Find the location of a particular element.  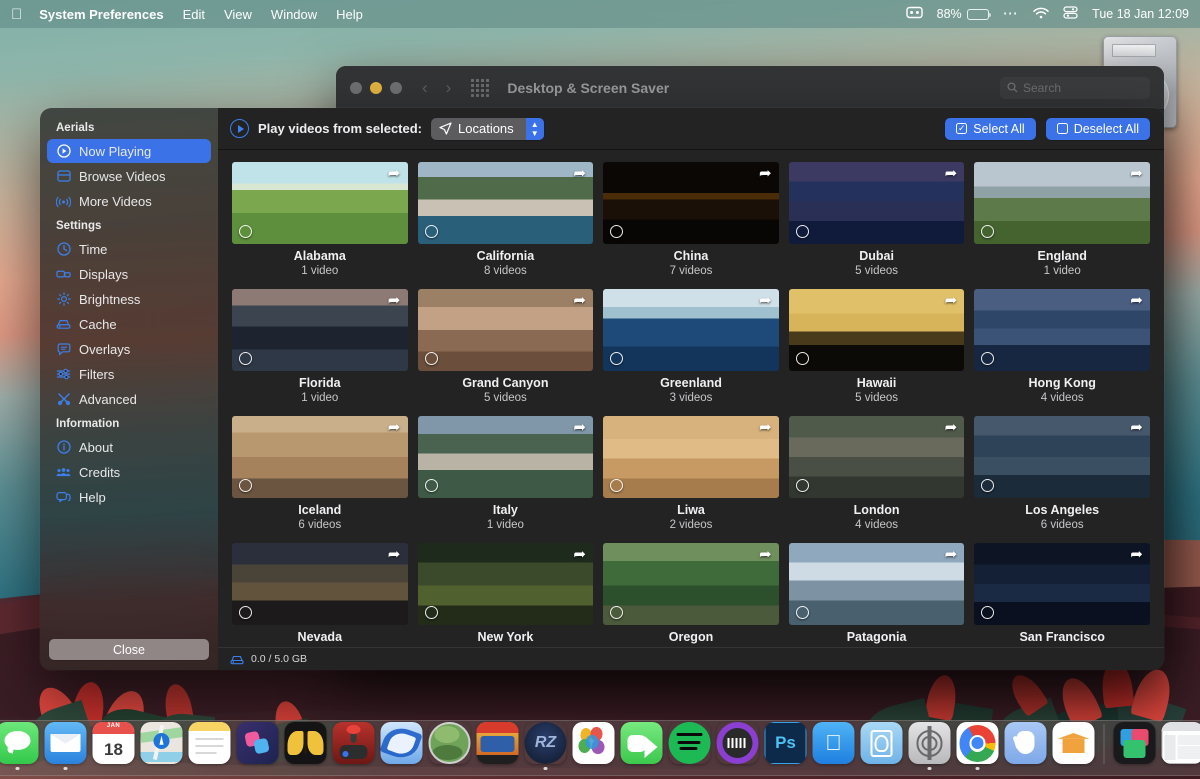

sidebar-item-more-videos: More Videos is located at coordinates (129, 201).